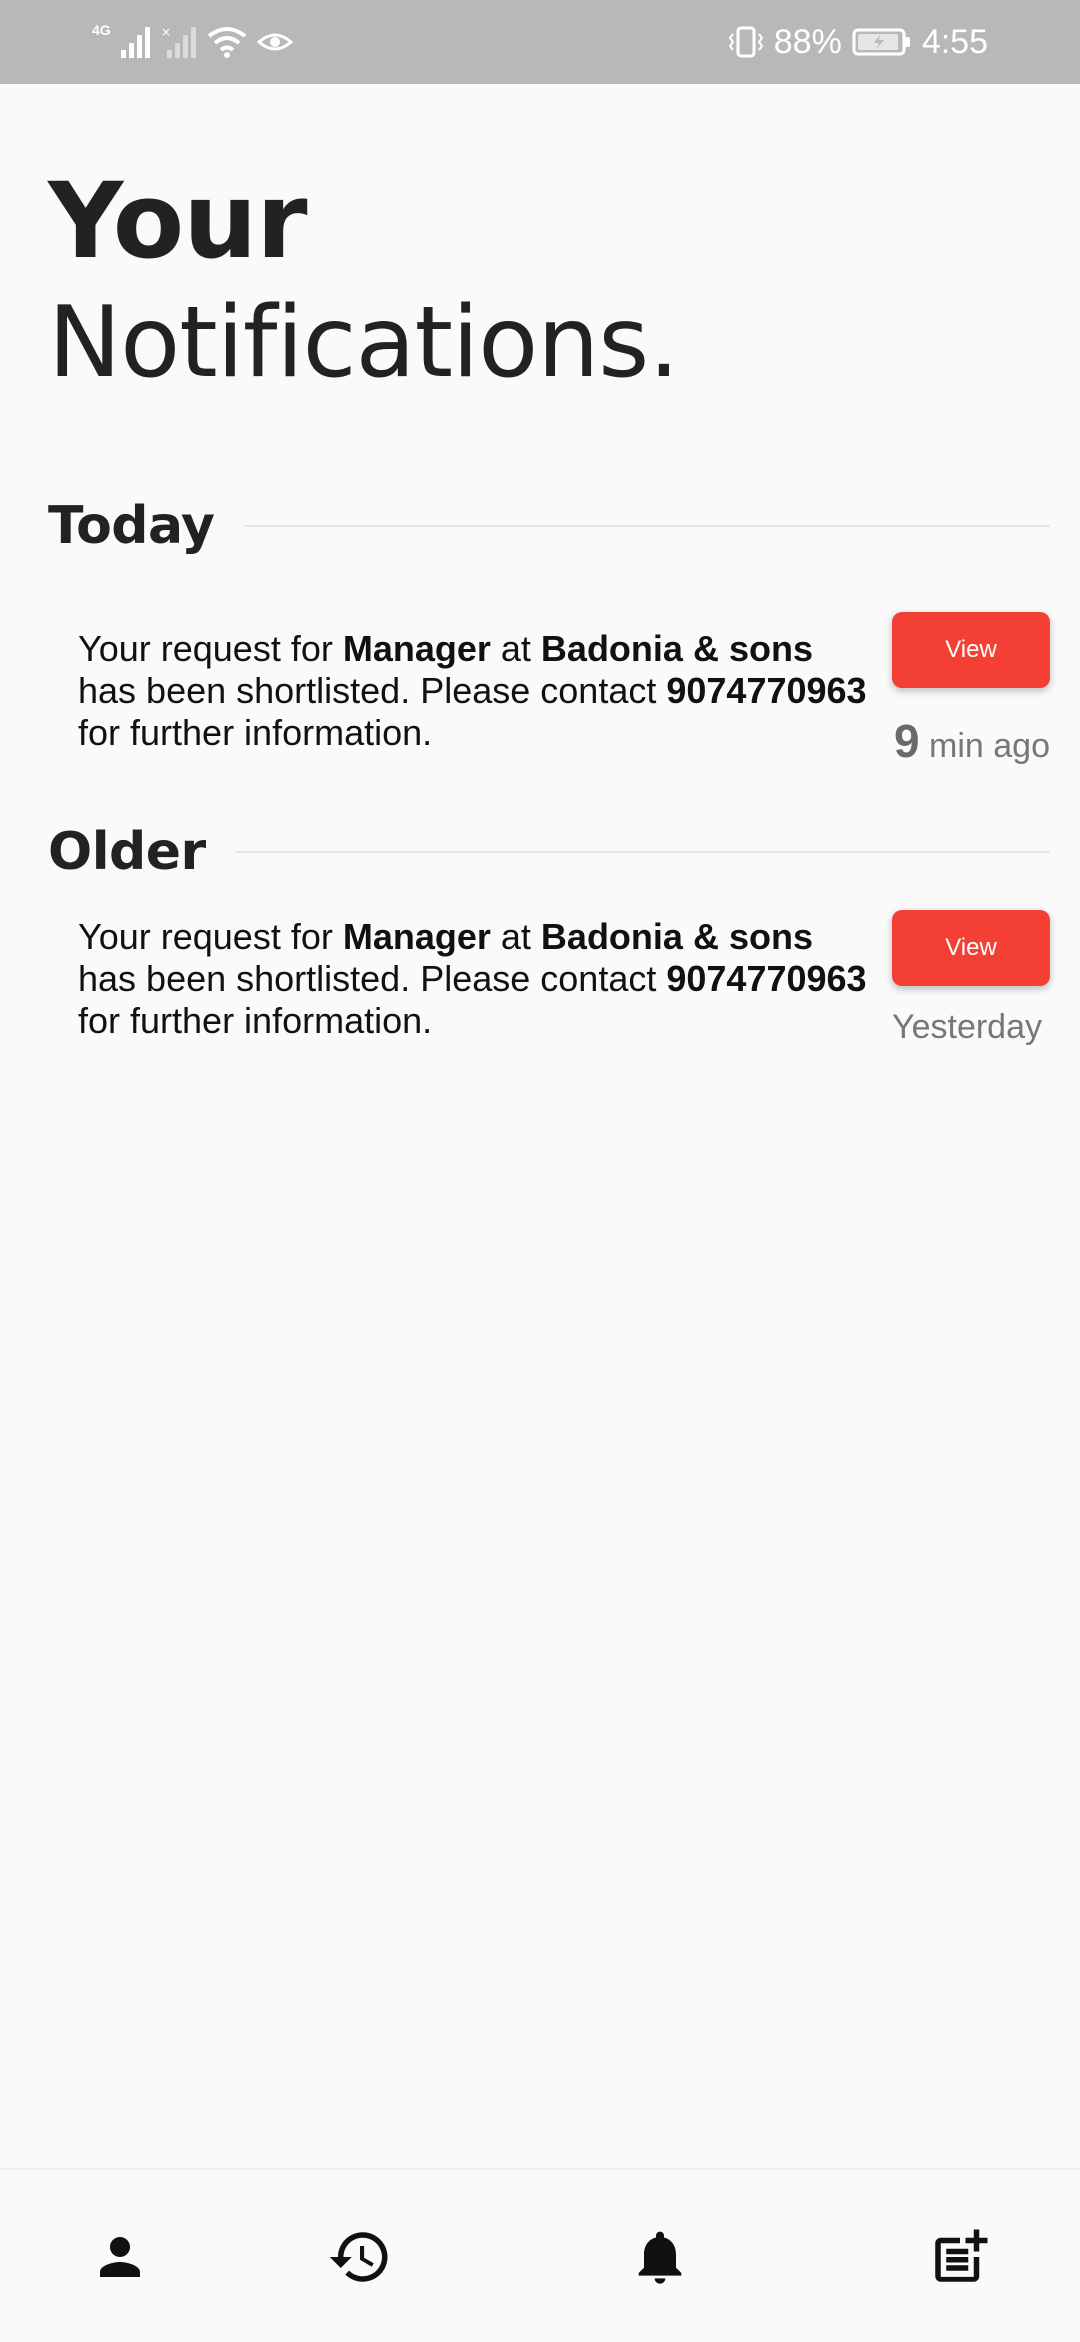  I want to click on network-type-label: 4G, so click(101, 30).